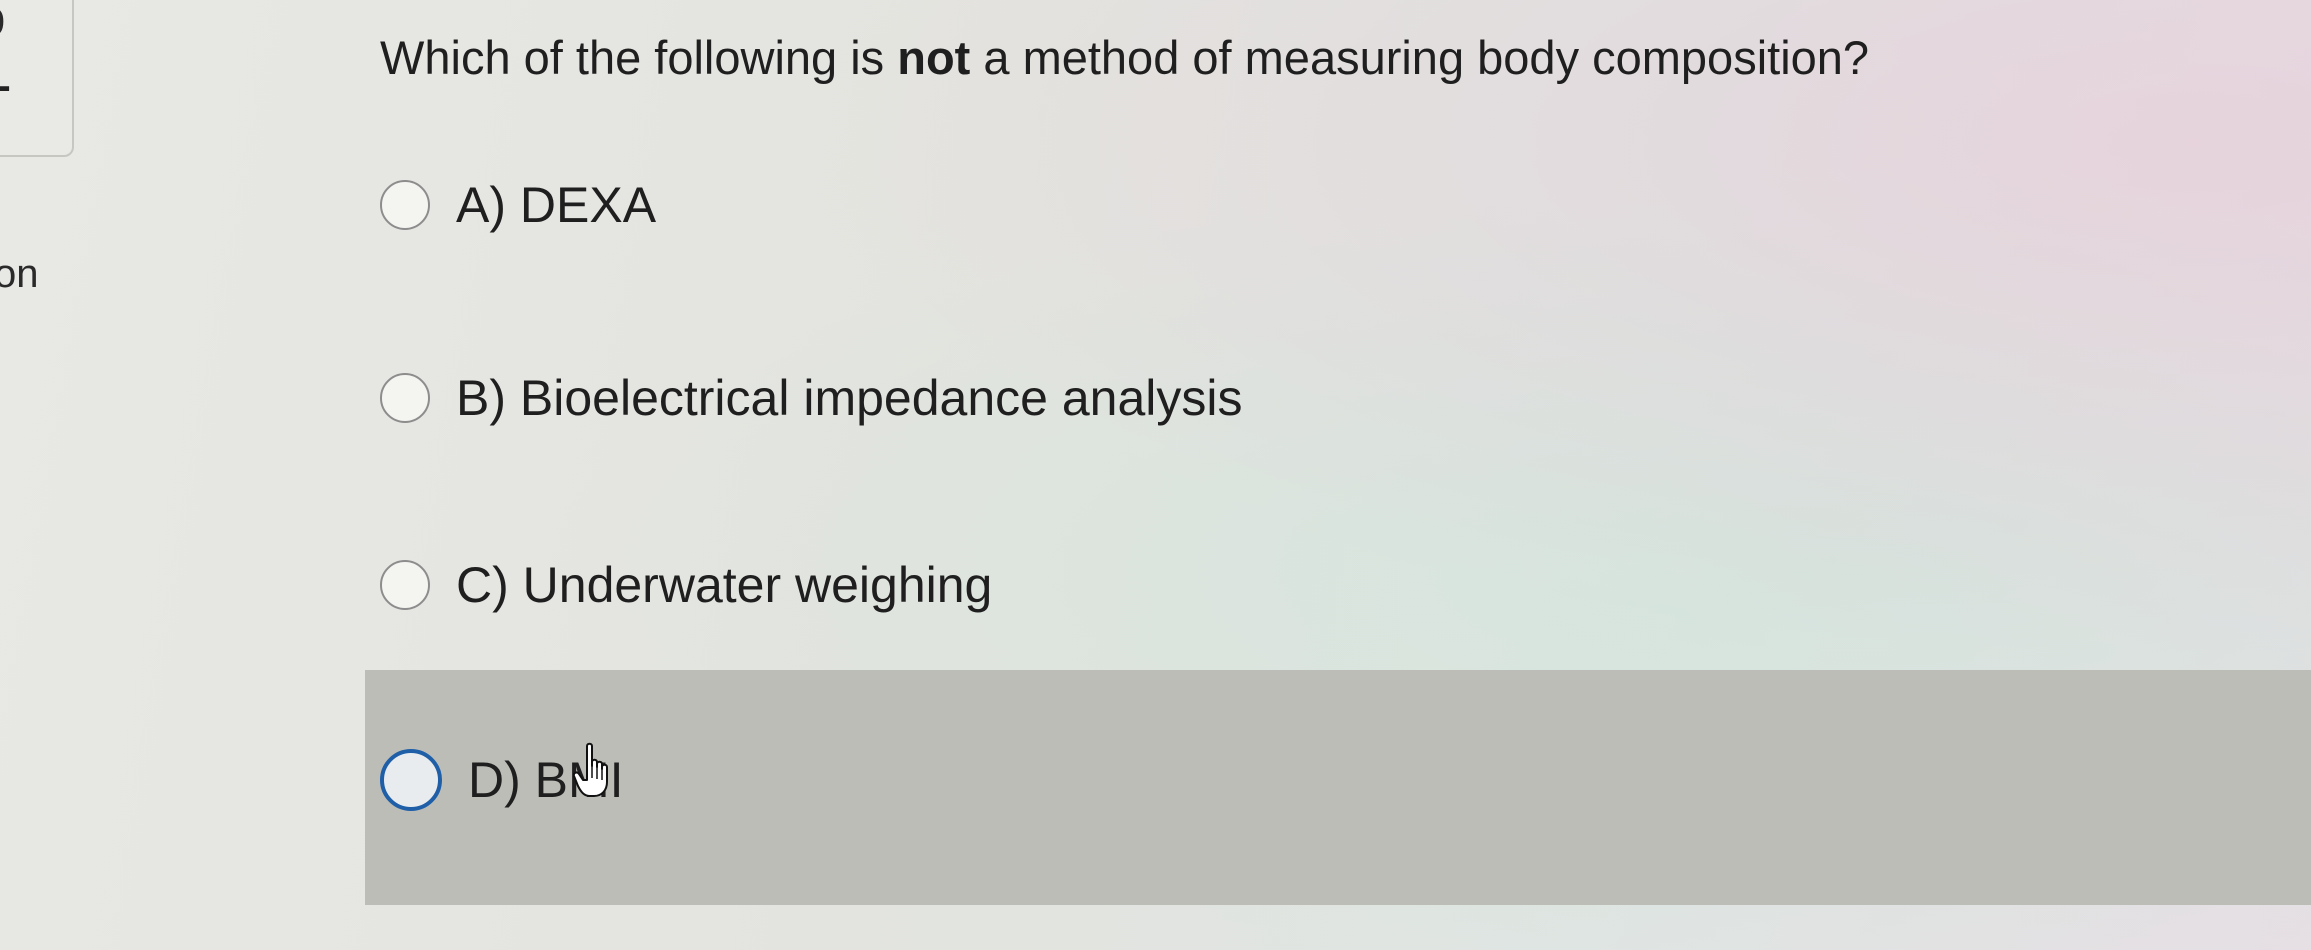 This screenshot has width=2311, height=950. Describe the element at coordinates (411, 780) in the screenshot. I see `radio-button-d` at that location.